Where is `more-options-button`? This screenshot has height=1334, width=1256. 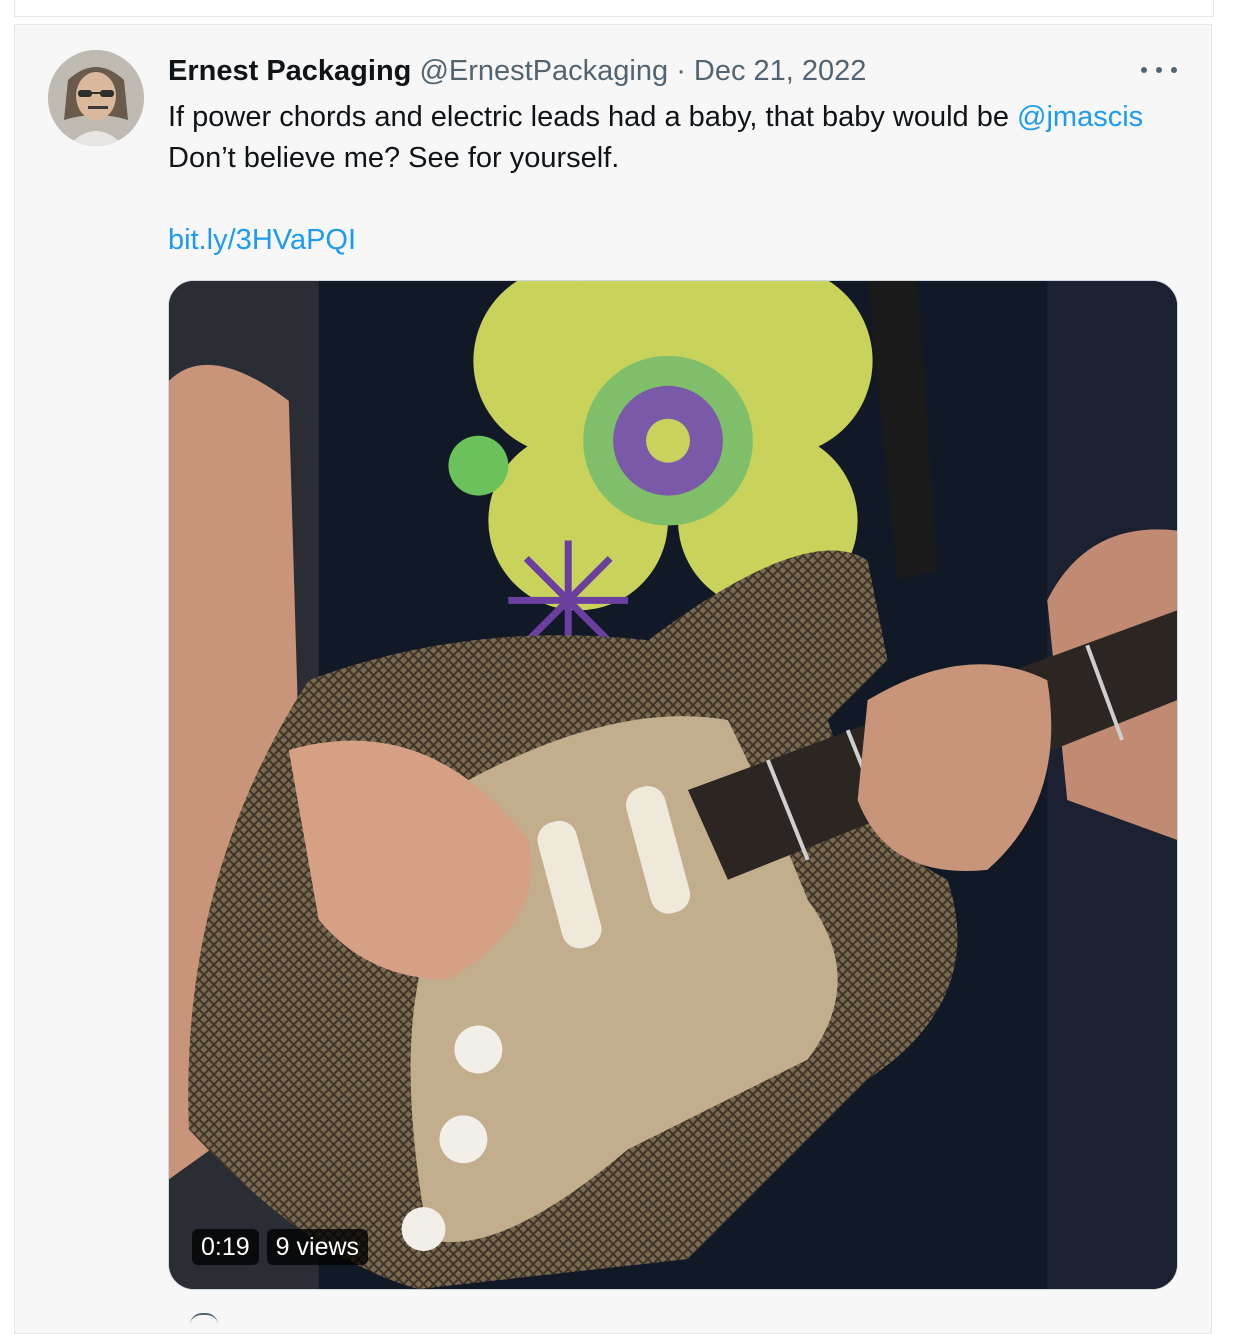 more-options-button is located at coordinates (1159, 70).